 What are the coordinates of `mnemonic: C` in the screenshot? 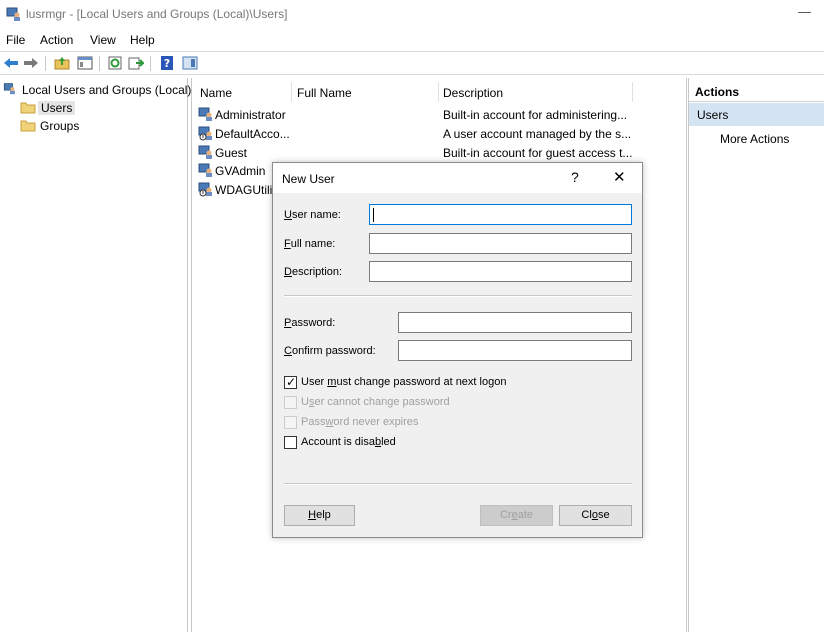 It's located at (288, 351).